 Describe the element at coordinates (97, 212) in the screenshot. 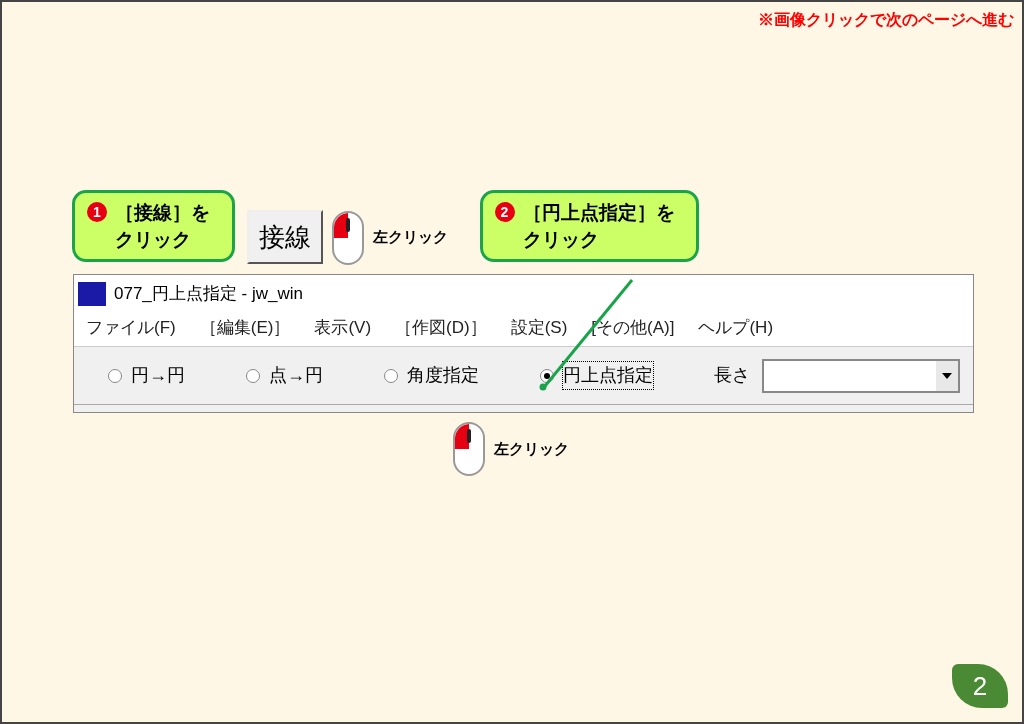

I see `step-number-badge: 1` at that location.